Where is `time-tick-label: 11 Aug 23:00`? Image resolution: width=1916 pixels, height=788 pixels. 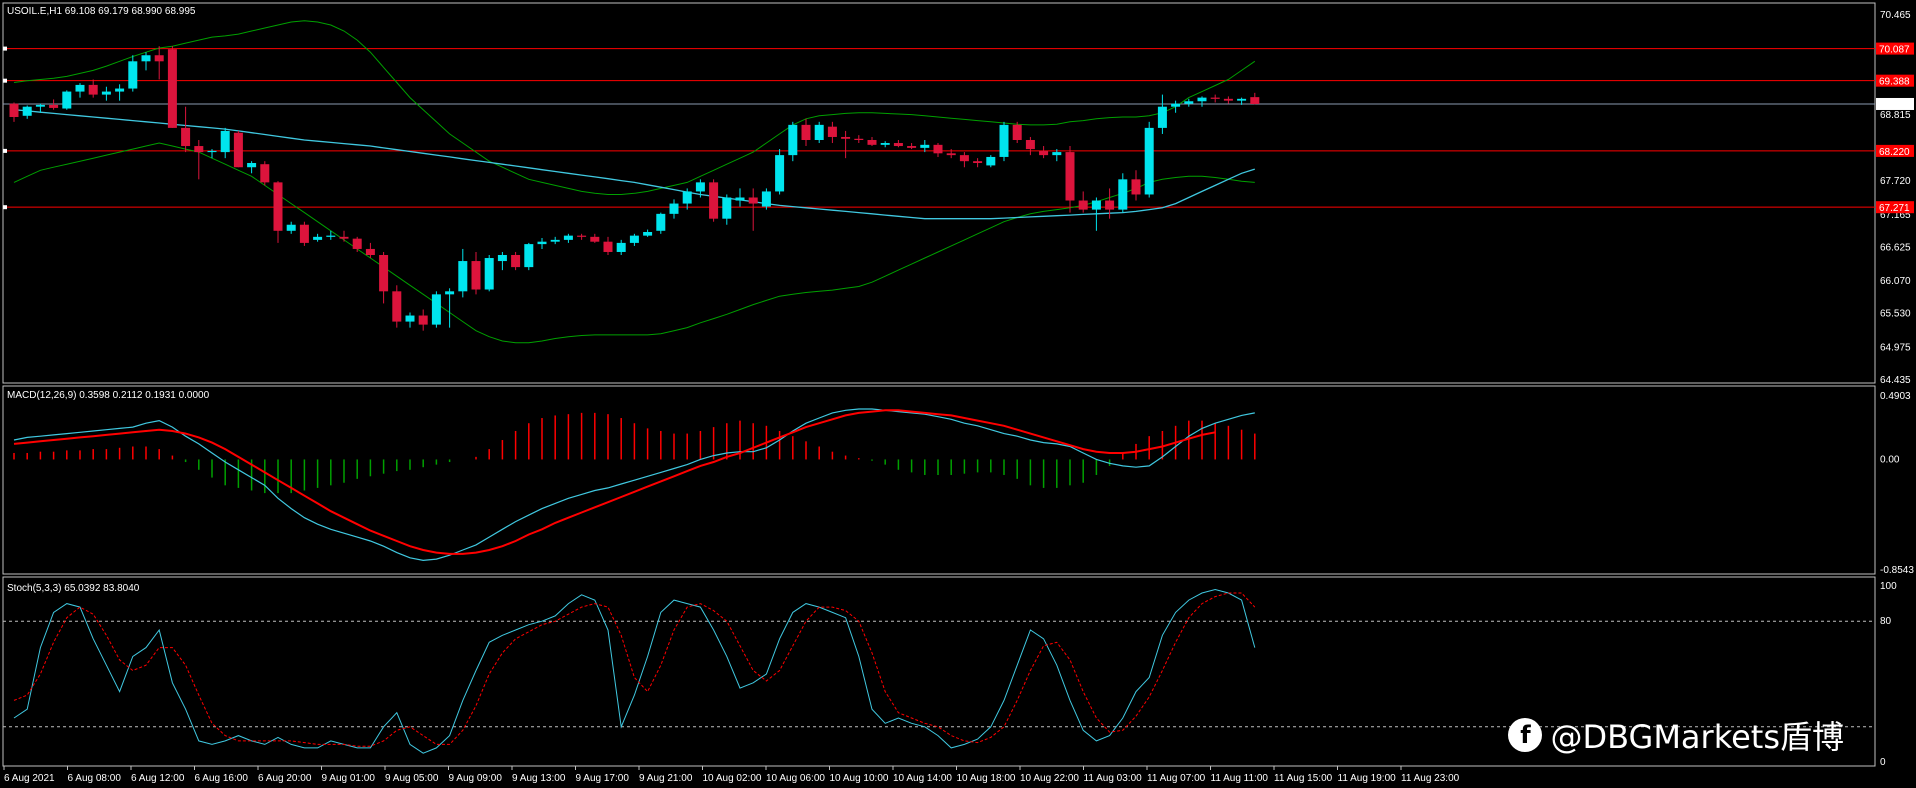 time-tick-label: 11 Aug 23:00 is located at coordinates (1430, 778).